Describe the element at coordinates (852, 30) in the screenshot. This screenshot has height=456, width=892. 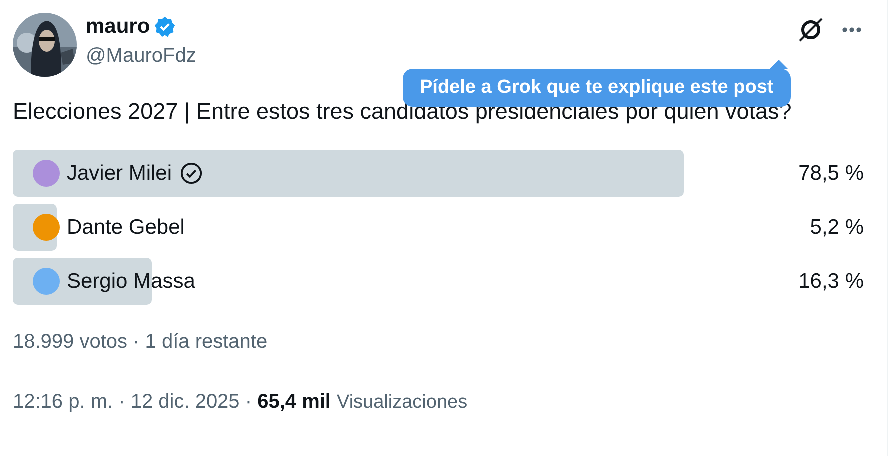
I see `more-icon` at that location.